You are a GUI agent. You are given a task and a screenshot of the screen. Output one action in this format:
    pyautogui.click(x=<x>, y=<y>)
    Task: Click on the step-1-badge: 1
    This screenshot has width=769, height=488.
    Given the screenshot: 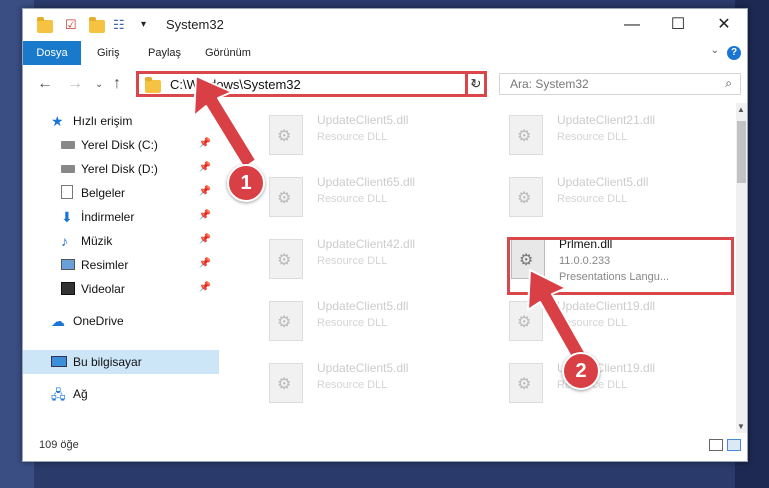 What is the action you would take?
    pyautogui.click(x=246, y=183)
    